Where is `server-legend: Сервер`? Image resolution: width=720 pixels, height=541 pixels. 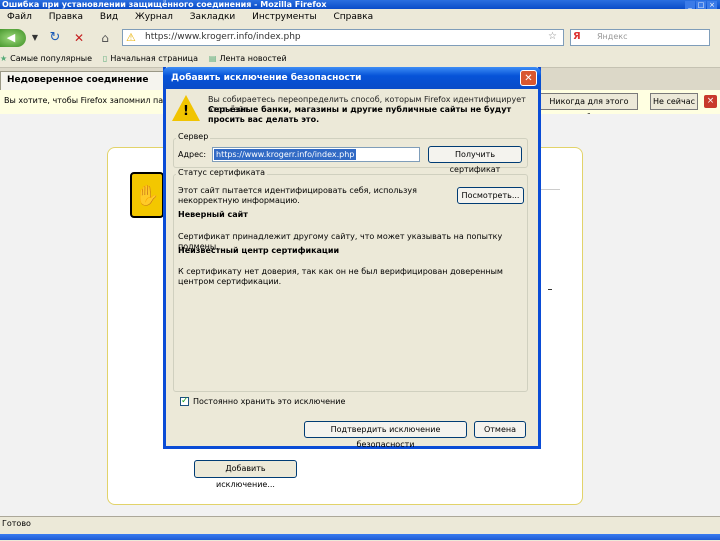
server-legend: Сервер is located at coordinates (193, 136).